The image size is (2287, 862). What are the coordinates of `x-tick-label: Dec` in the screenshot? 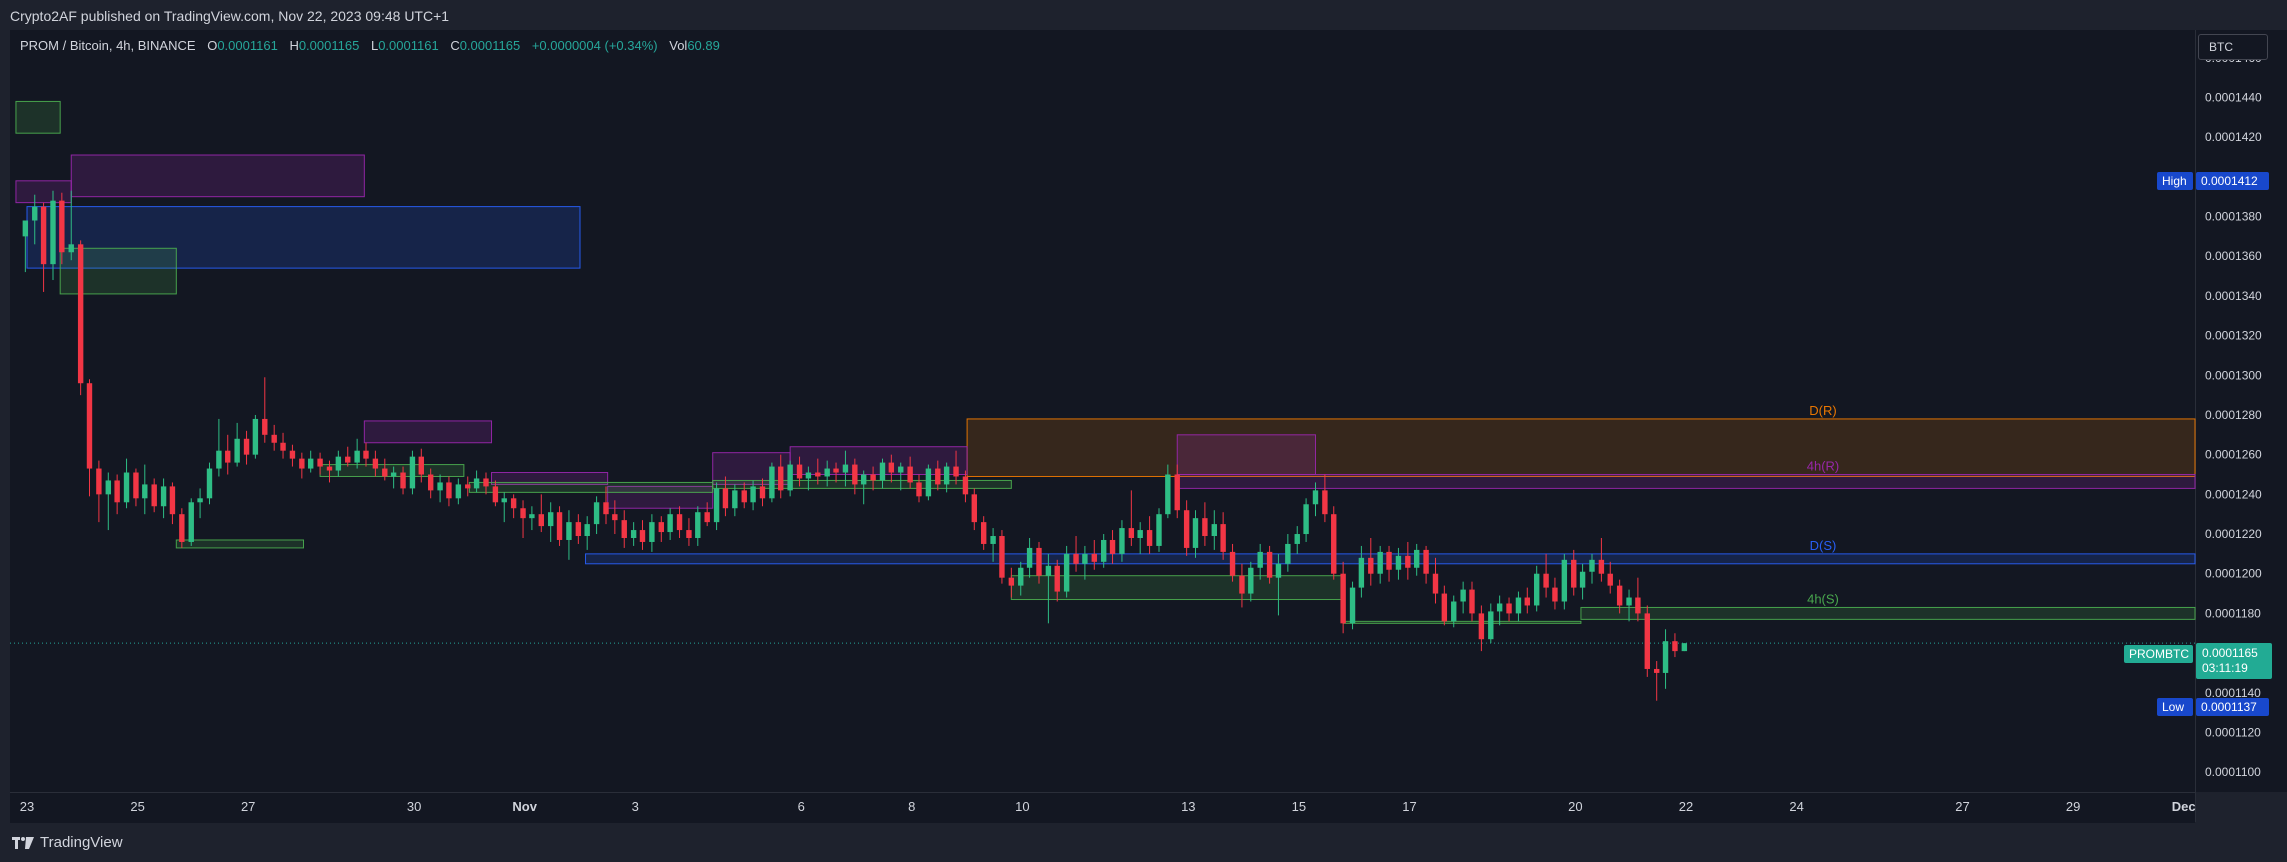 It's located at (2184, 806).